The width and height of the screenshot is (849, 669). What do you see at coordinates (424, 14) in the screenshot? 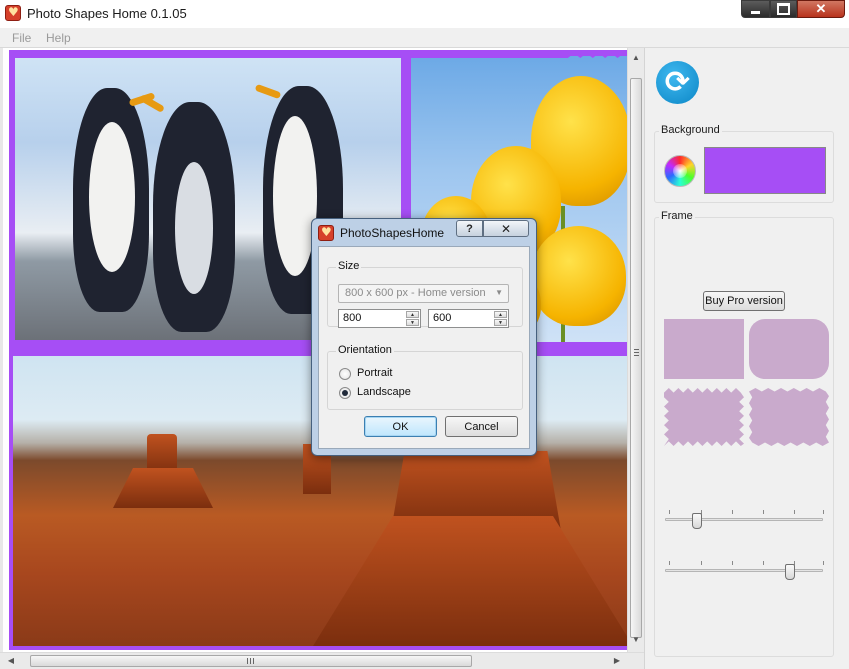
I see `title-bar: Photo Shapes Home 0.1.05 ✕` at bounding box center [424, 14].